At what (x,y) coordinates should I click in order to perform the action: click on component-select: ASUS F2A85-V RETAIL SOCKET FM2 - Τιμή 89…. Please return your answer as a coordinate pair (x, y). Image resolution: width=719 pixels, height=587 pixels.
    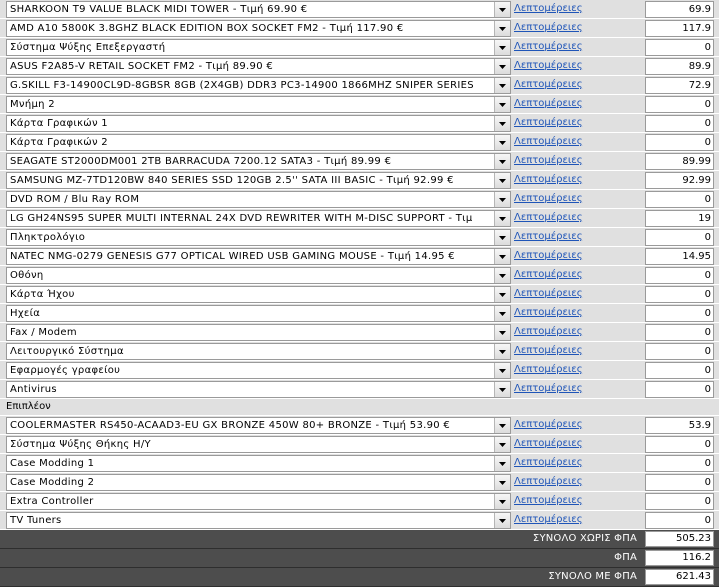
    Looking at the image, I should click on (258, 66).